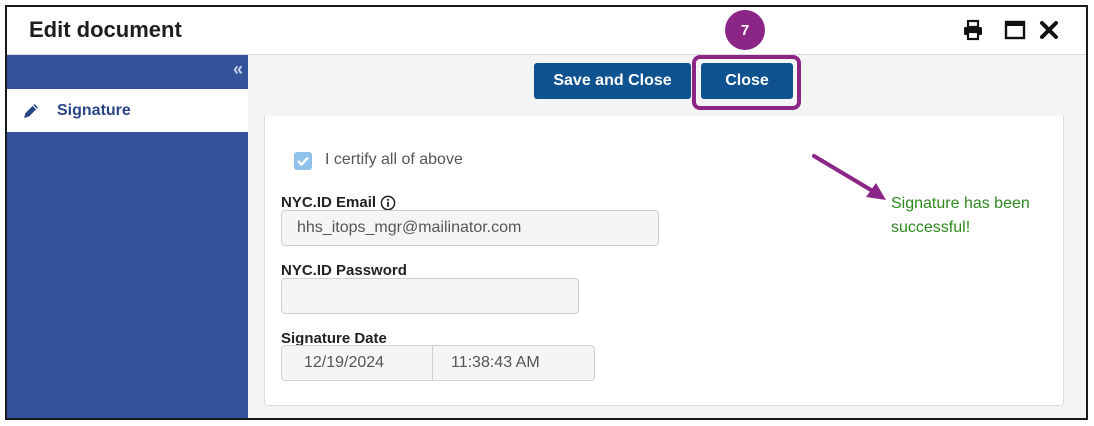  I want to click on save-and-close-button: Save and Close, so click(612, 81).